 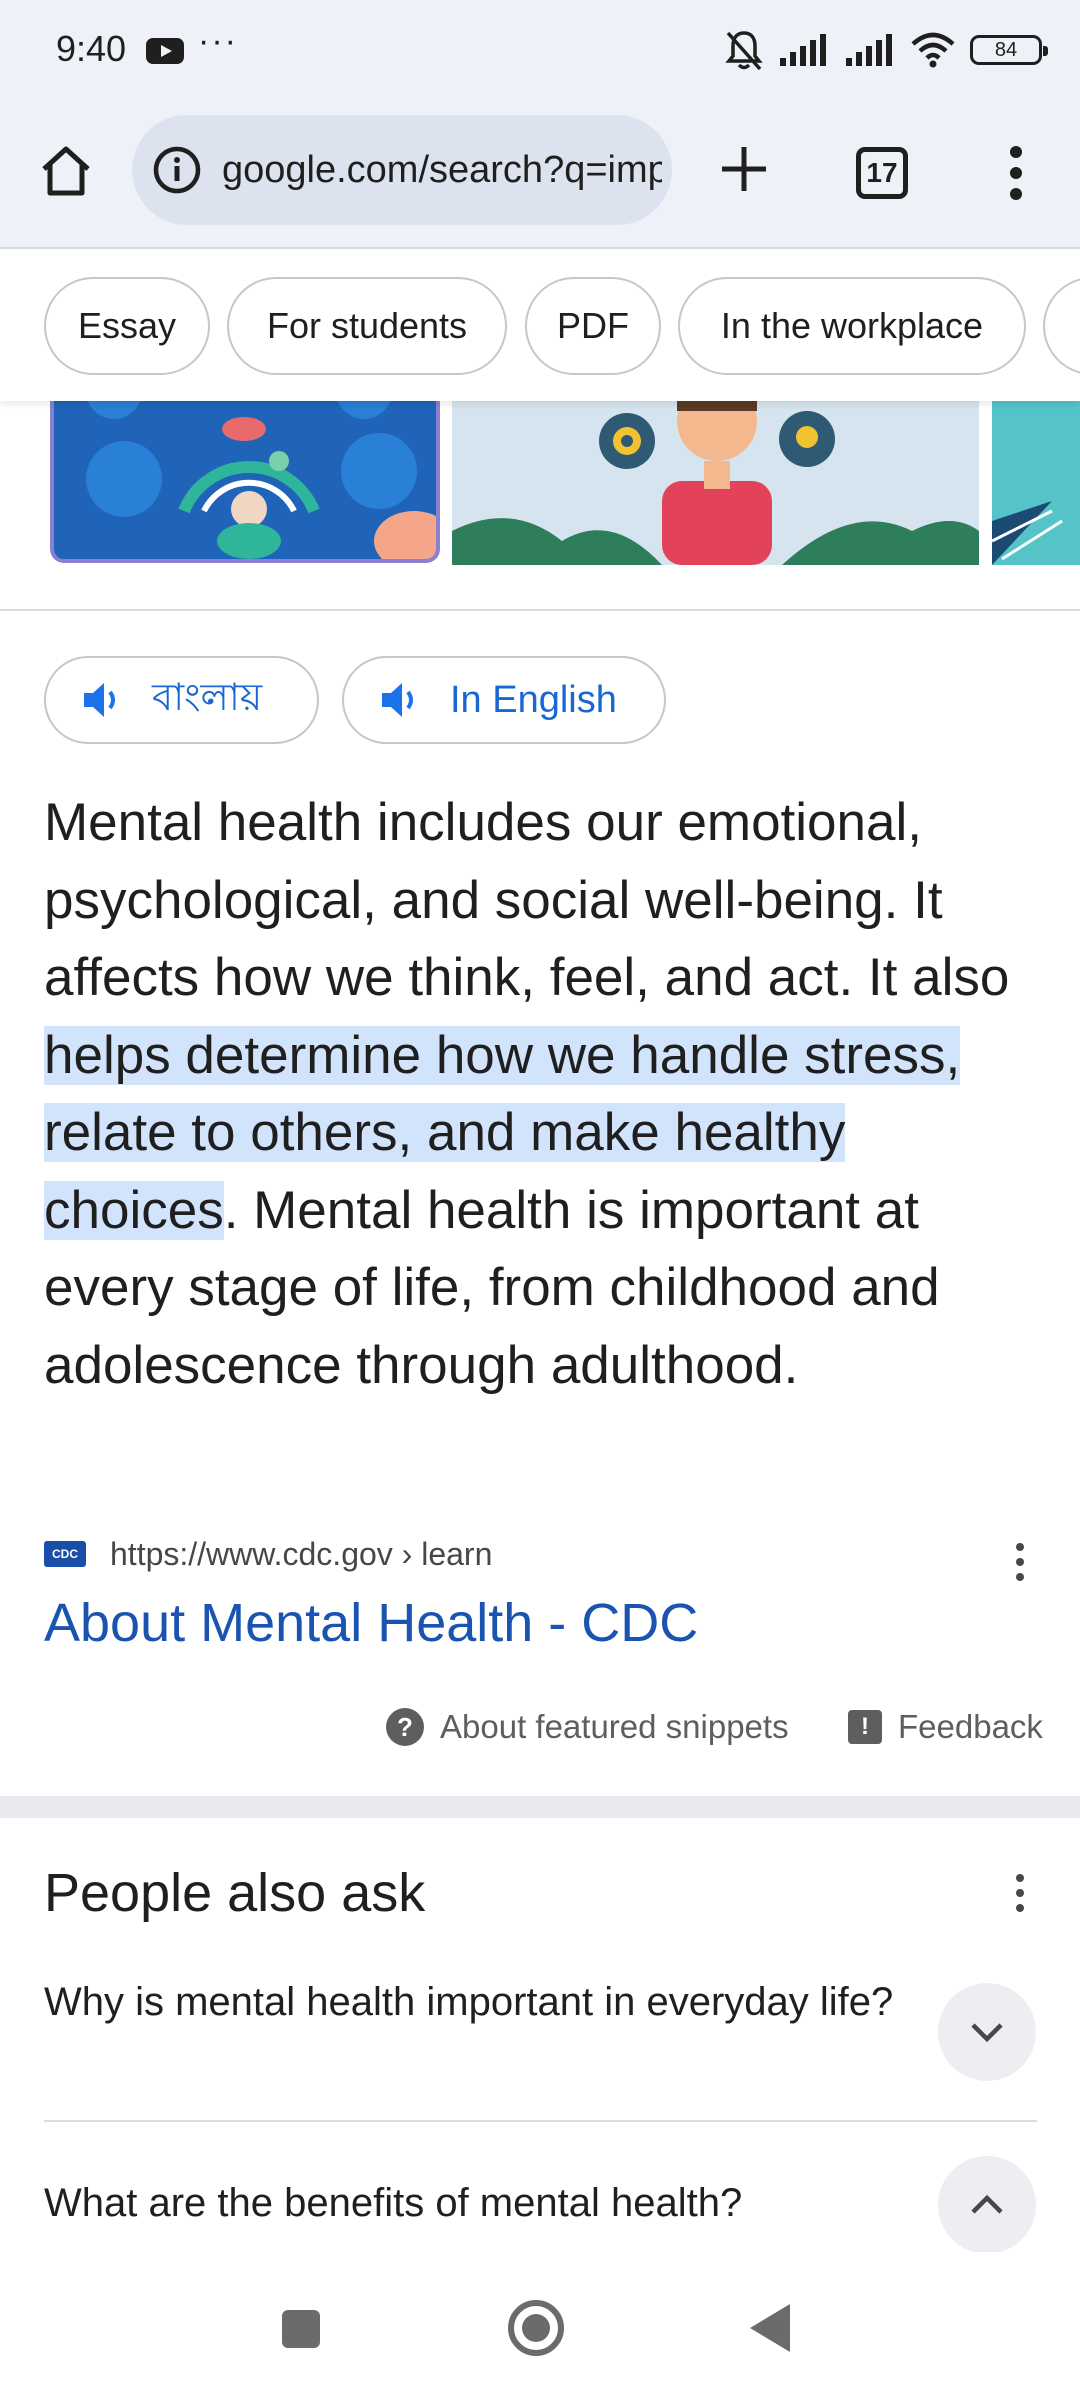 I want to click on filter-chips: Essay For students PDF In the workplace, so click(x=540, y=326).